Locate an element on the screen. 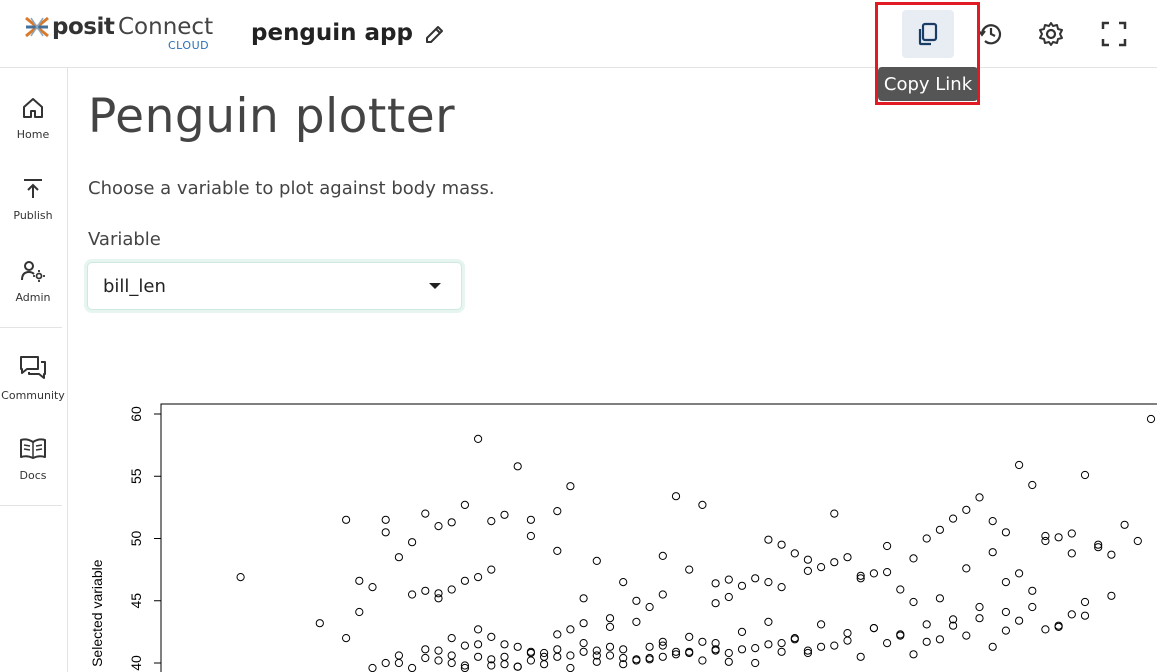  sidebar: Home Publish Admin Community Docs is located at coordinates (34, 370).